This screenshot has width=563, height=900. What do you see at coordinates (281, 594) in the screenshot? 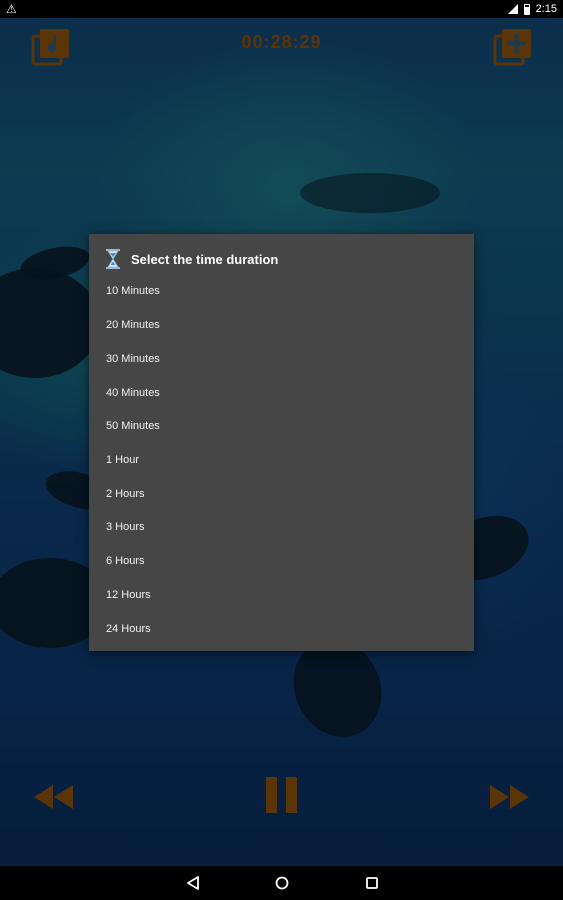
I see `duration-option-12-hours: 12 Hours` at bounding box center [281, 594].